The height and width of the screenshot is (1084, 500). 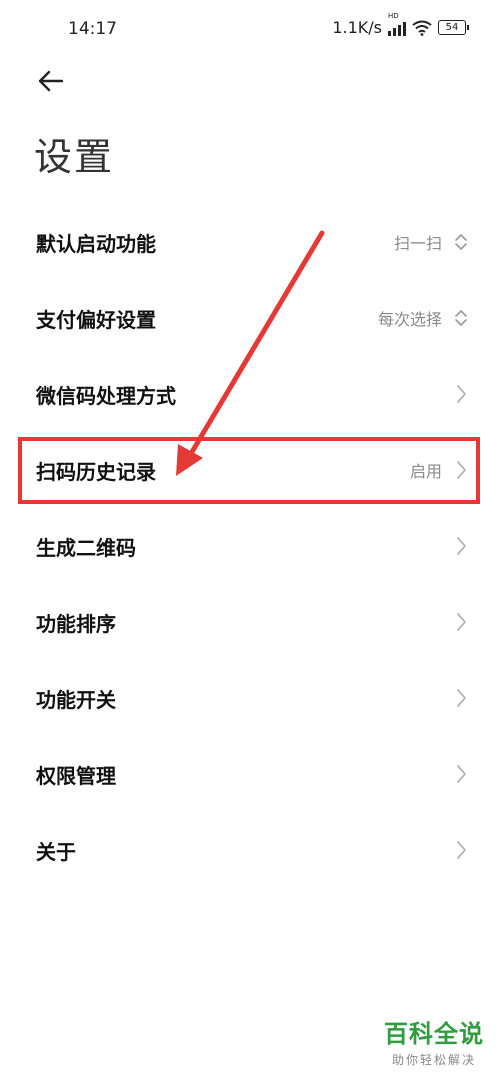 I want to click on arrow-left-icon, so click(x=51, y=81).